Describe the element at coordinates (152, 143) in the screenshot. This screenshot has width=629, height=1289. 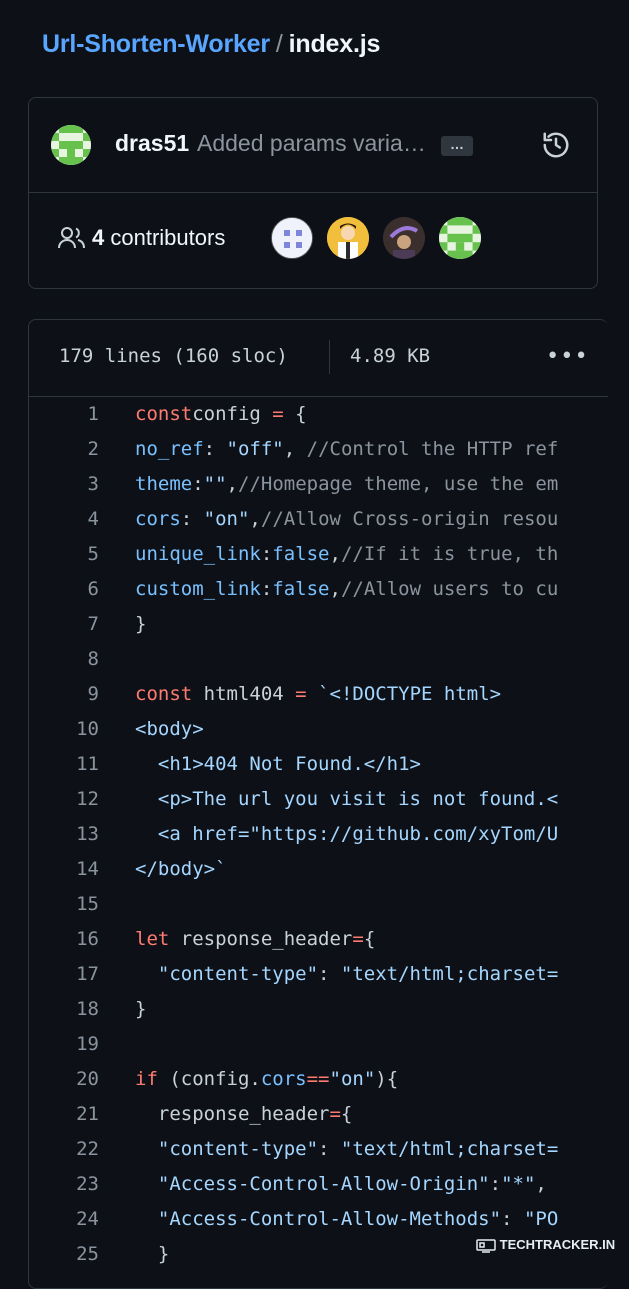
I see `commit-author-link: dras51` at that location.